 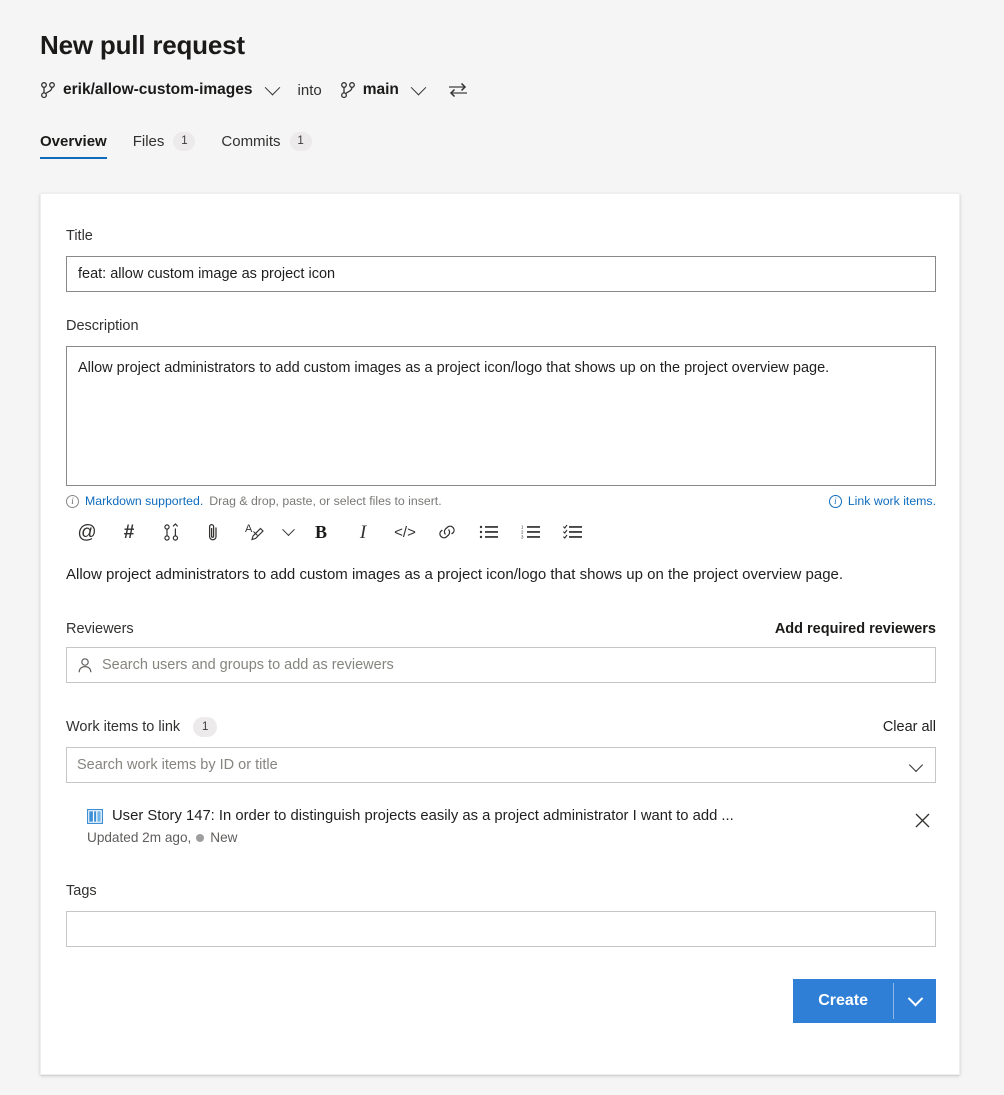 I want to click on work-item-updated: Updated 2m ago,, so click(x=139, y=837).